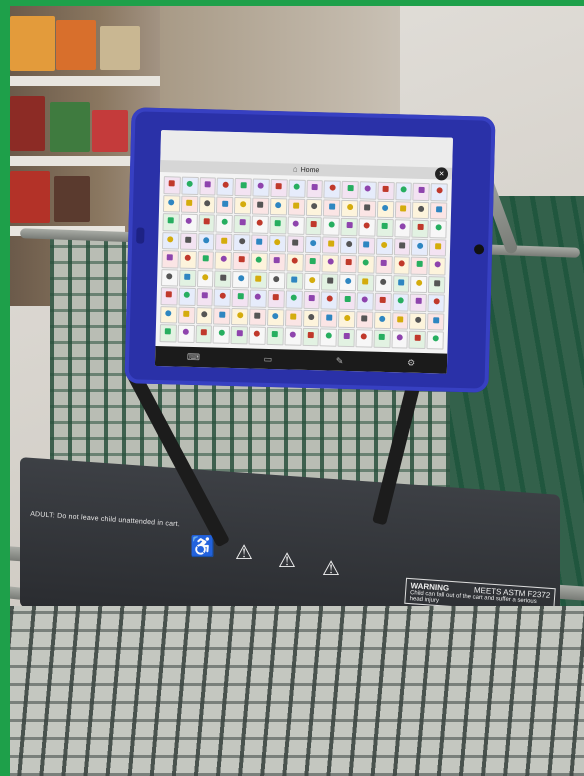 This screenshot has height=776, width=584. Describe the element at coordinates (268, 358) in the screenshot. I see `chat-icon: ▭` at that location.